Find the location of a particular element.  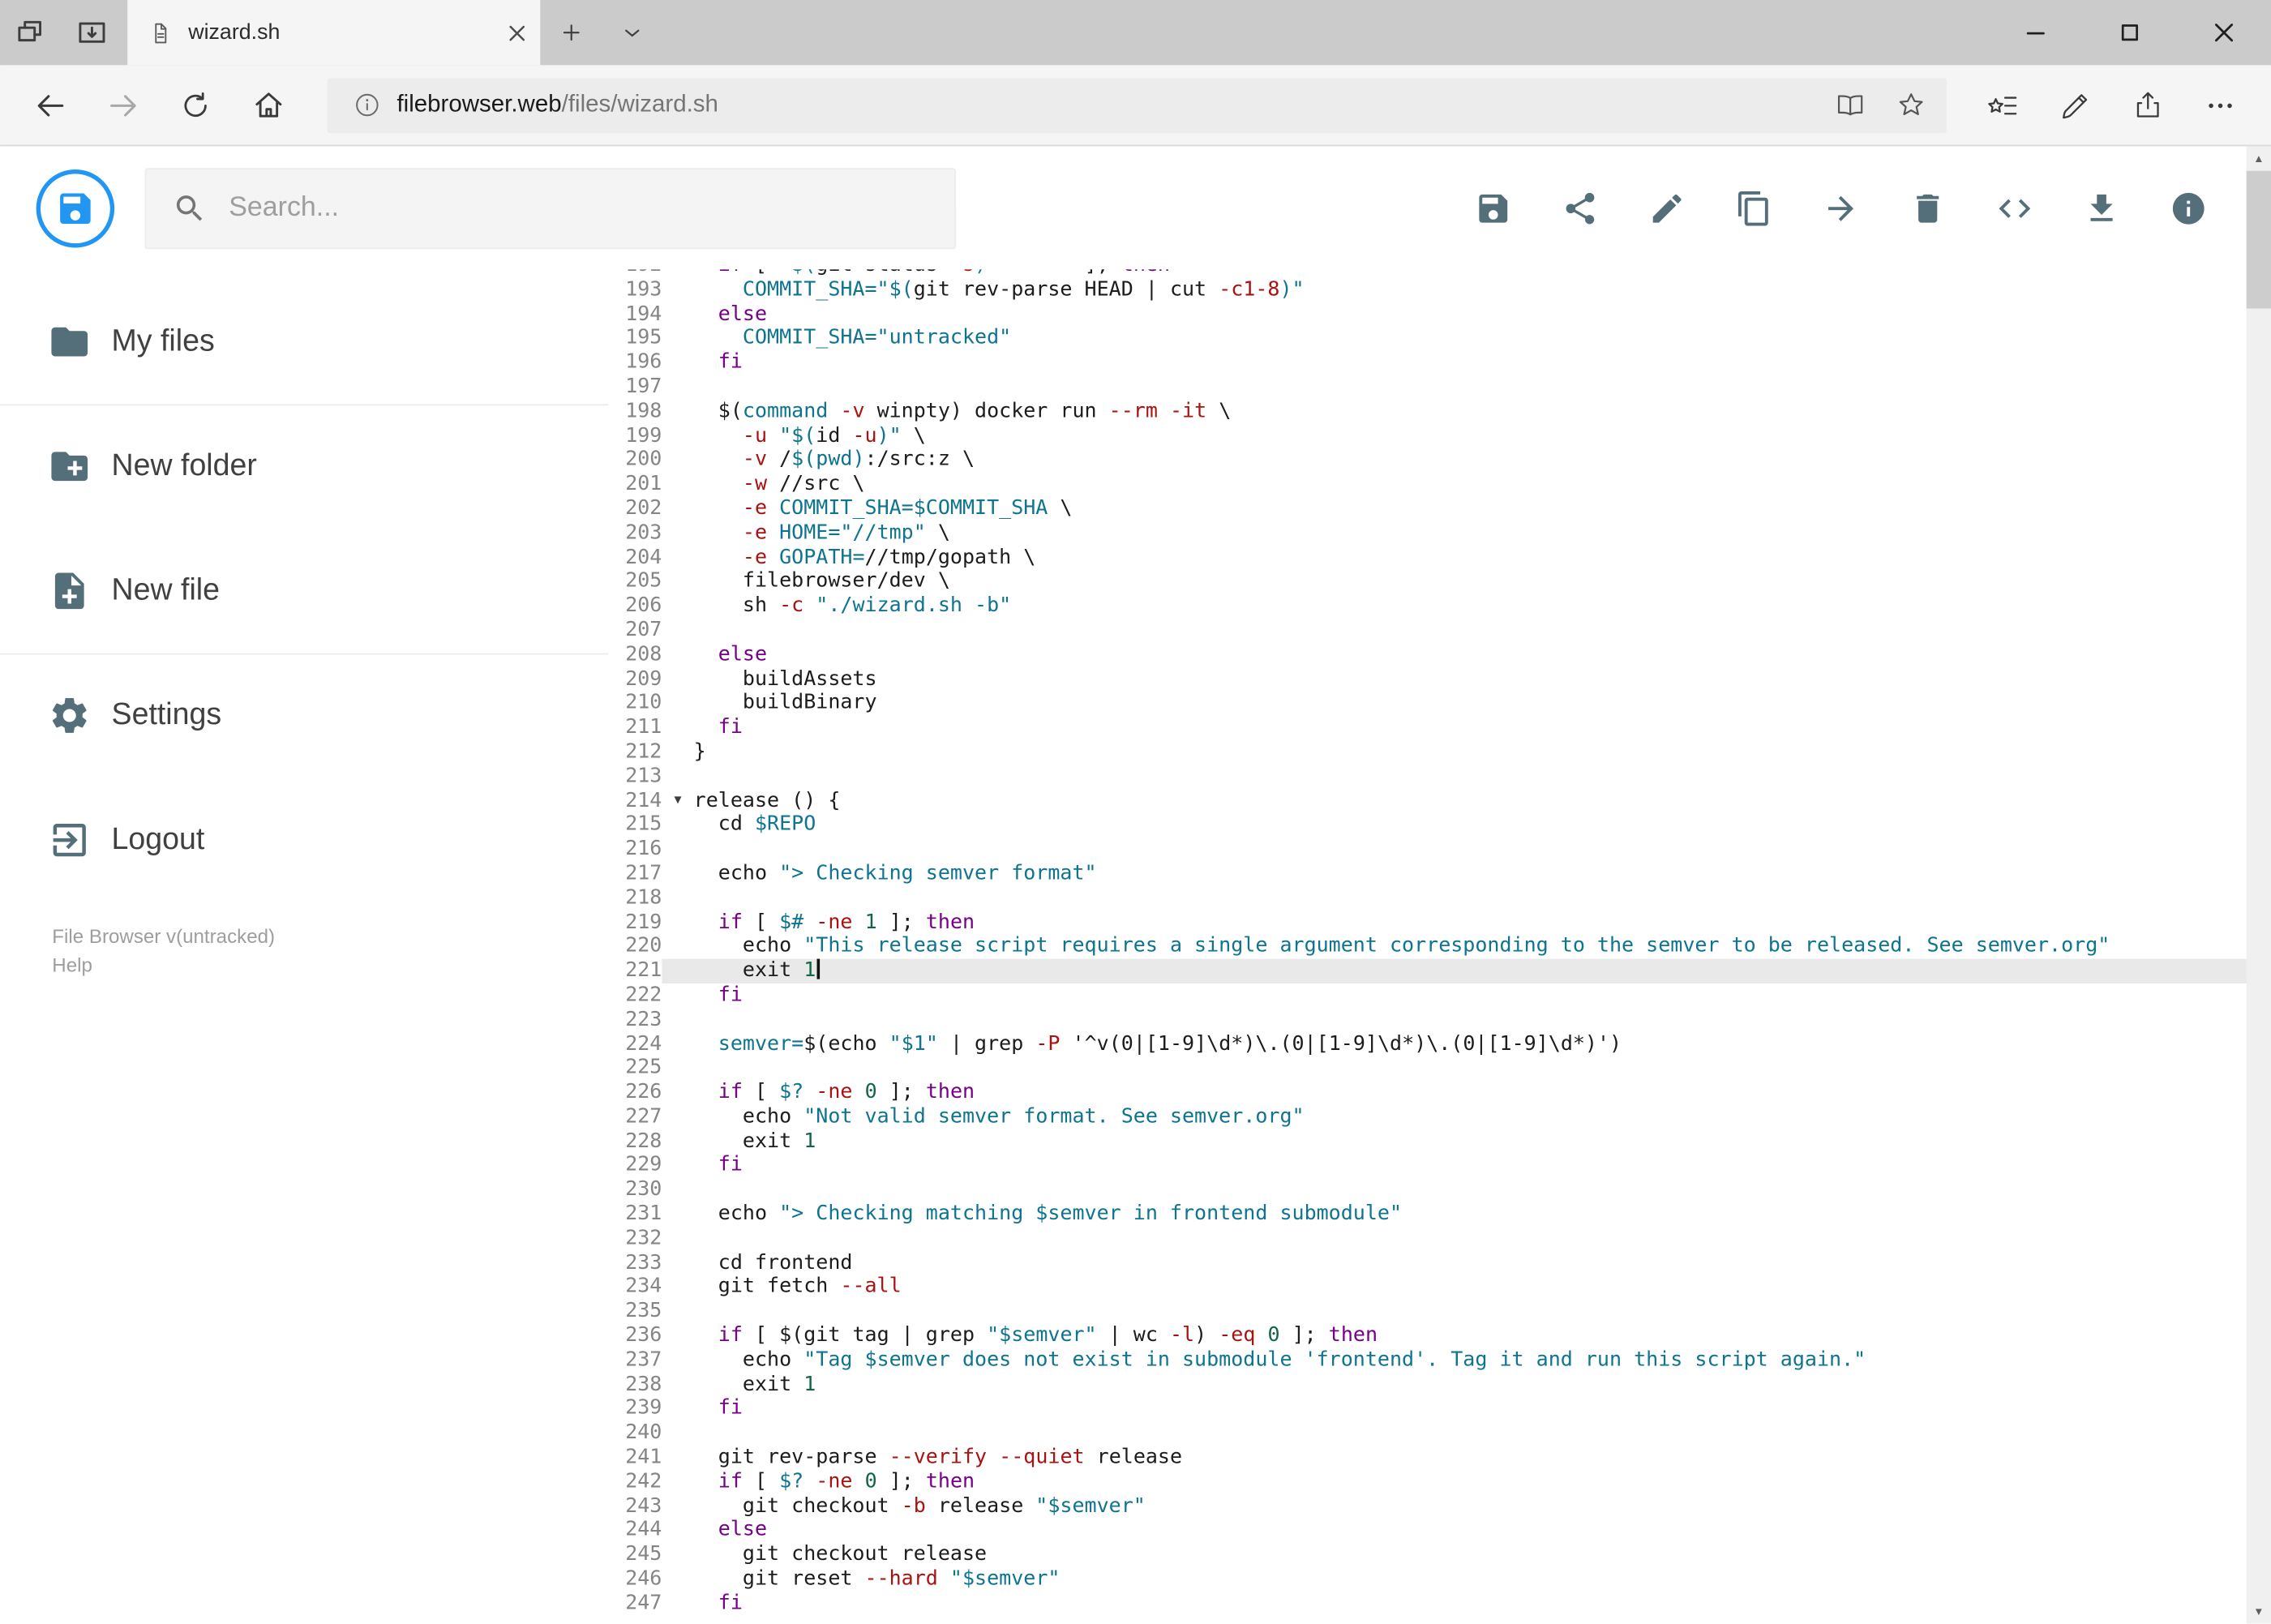

code-line: 207 is located at coordinates (1440, 631).